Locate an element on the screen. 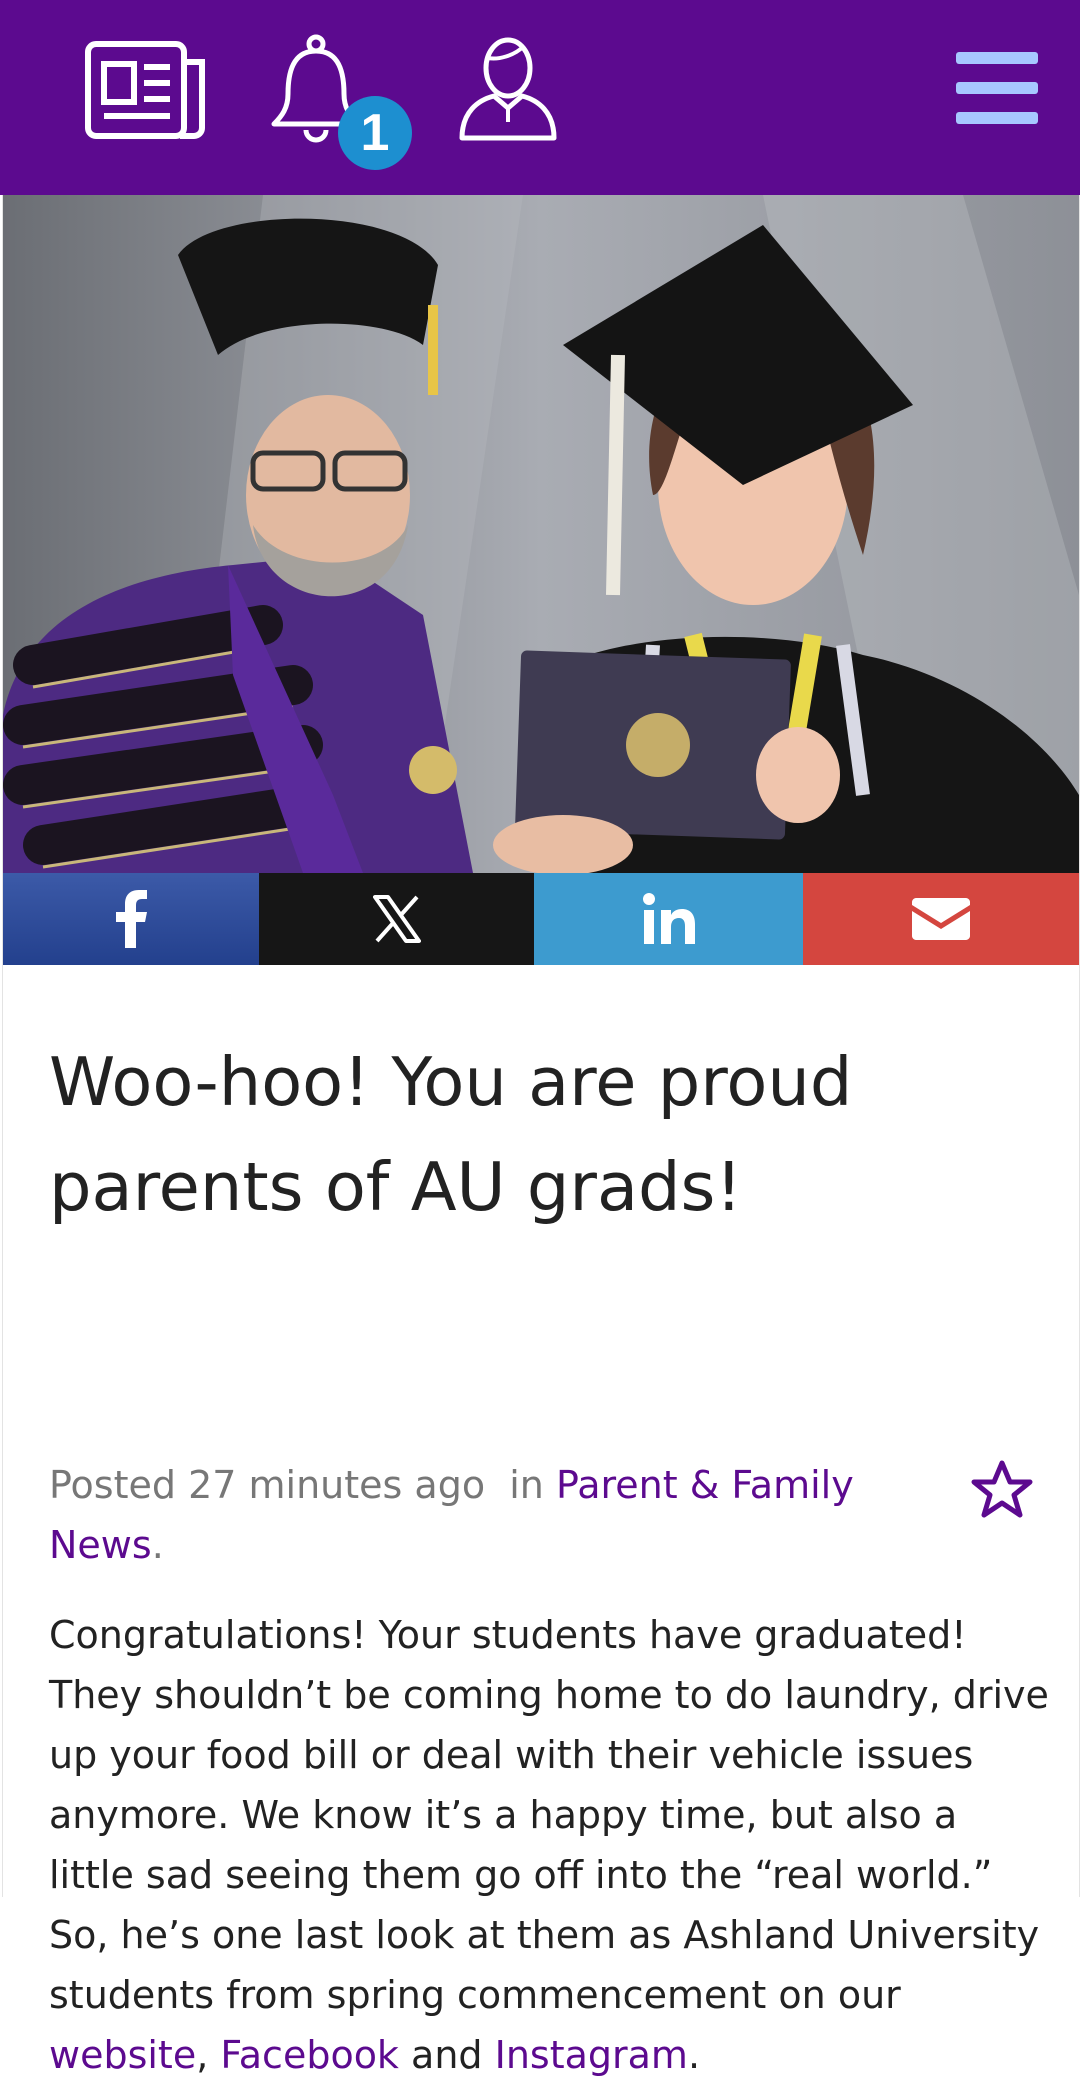 This screenshot has width=1080, height=2085. x-icon is located at coordinates (396, 919).